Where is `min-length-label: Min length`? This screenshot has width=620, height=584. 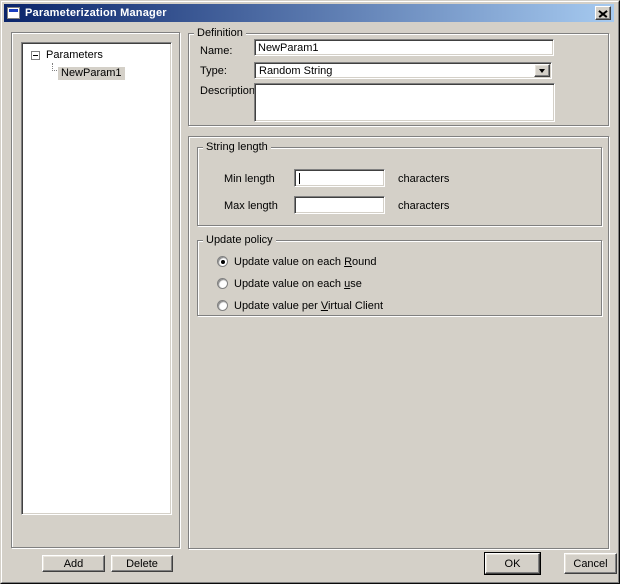
min-length-label: Min length is located at coordinates (249, 179).